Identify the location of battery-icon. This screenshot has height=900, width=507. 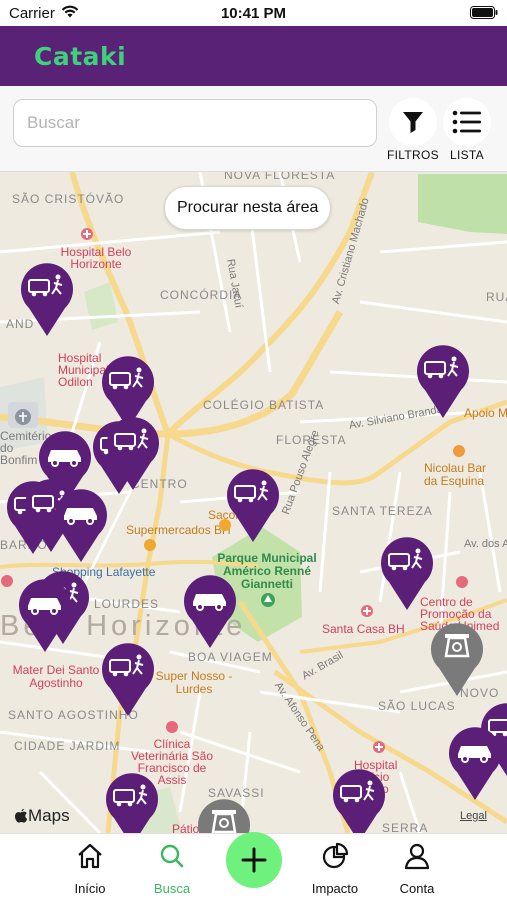
(484, 12).